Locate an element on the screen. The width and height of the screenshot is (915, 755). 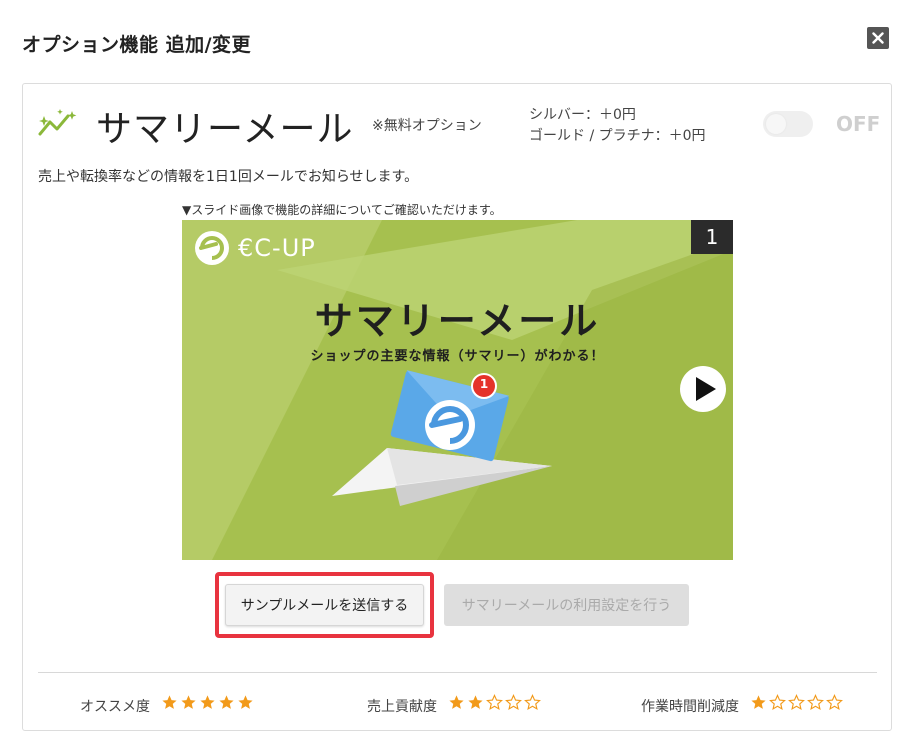
rating-stars-sales is located at coordinates (494, 702).